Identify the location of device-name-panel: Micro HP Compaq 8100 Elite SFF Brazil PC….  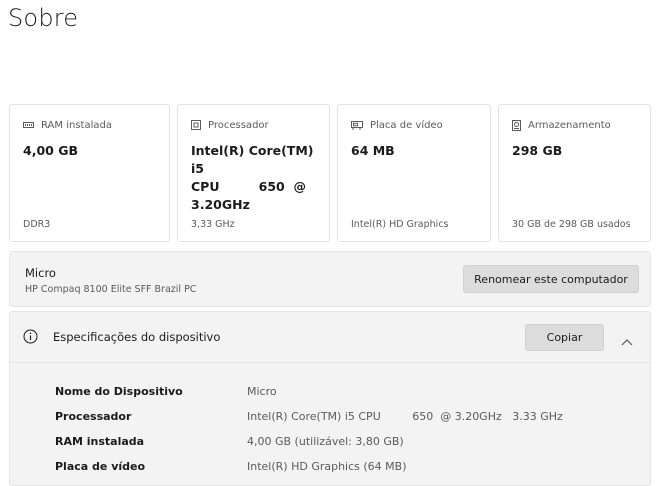
(330, 279).